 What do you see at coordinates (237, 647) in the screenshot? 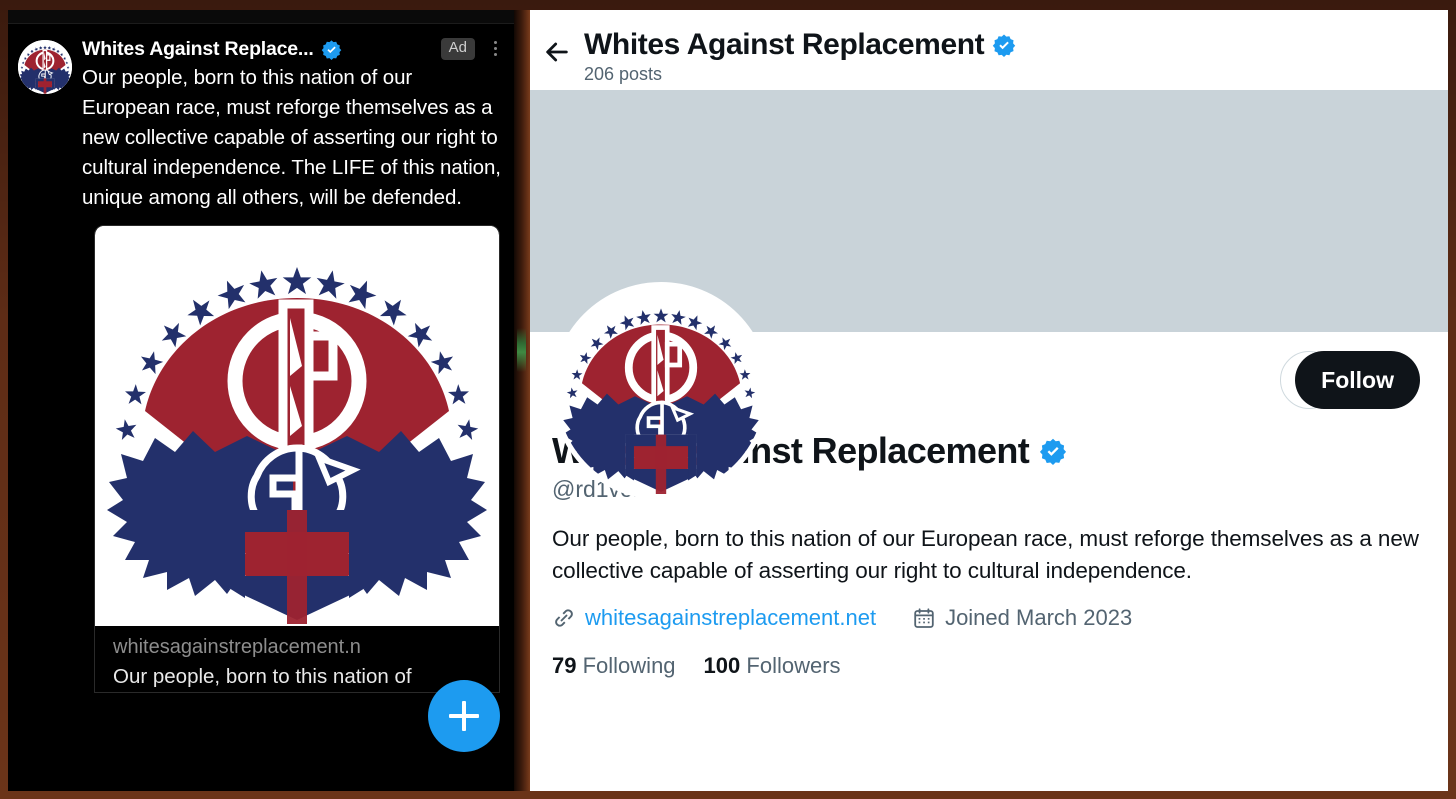
I see `ad-card-domain: whitesagainstreplacement.n` at bounding box center [237, 647].